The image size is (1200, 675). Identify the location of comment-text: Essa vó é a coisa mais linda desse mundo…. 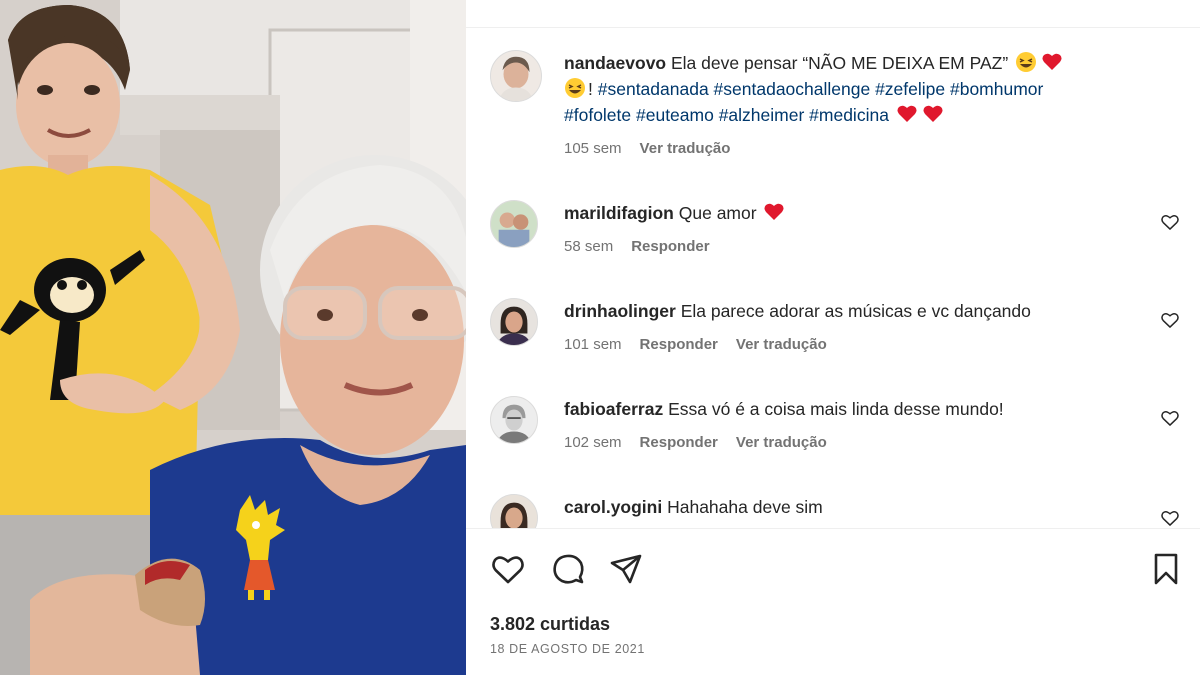
(836, 409).